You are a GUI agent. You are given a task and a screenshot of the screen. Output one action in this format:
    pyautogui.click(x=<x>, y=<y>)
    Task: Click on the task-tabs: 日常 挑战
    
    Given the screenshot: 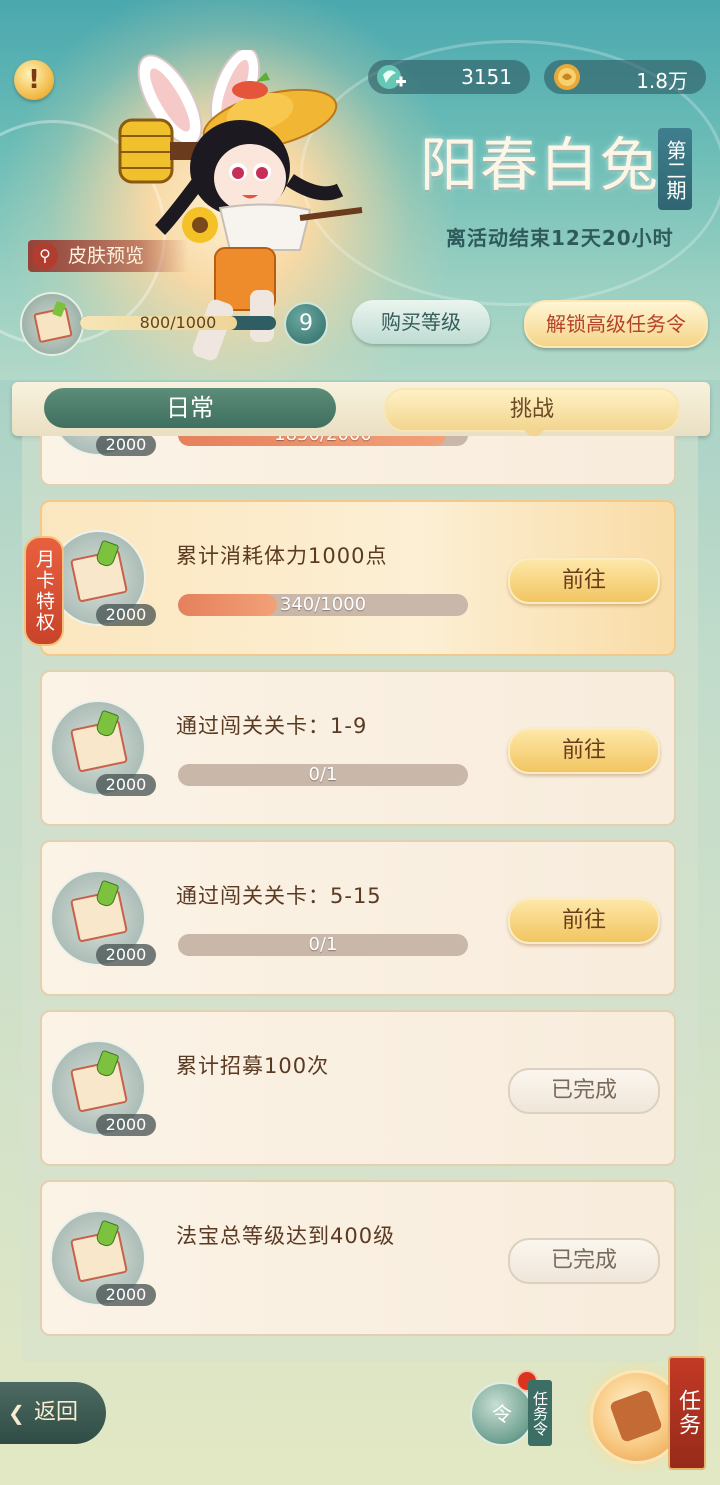 What is the action you would take?
    pyautogui.click(x=361, y=411)
    